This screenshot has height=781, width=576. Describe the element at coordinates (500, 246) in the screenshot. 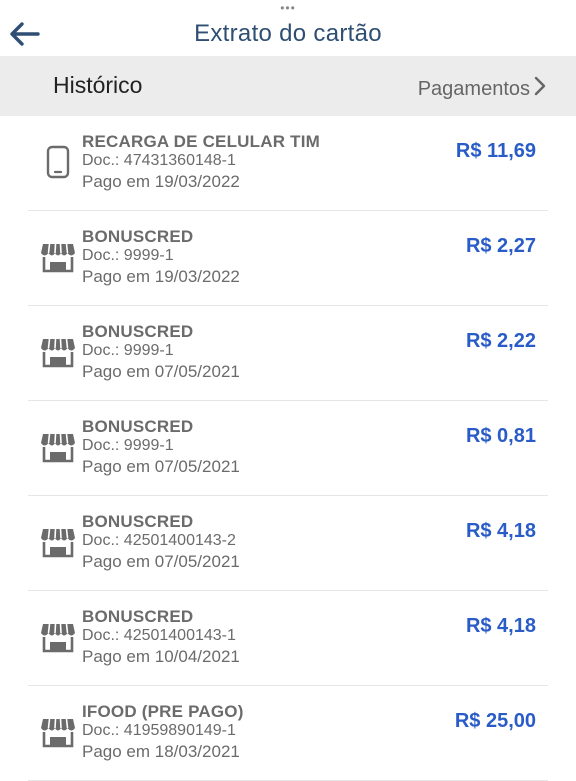

I see `transaction-amount: R$ 2,27` at that location.